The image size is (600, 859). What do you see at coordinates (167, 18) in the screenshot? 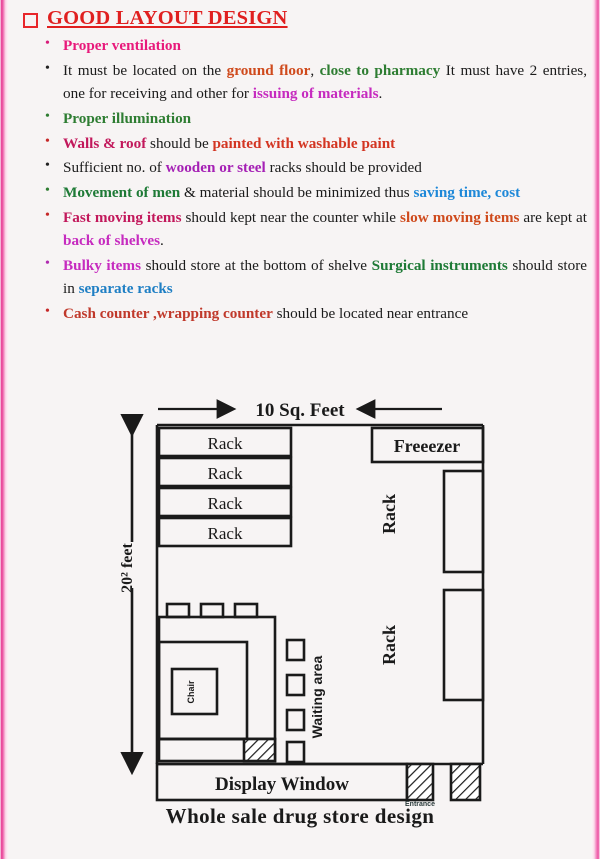
I see `page-title: GOOD LAYOUT DESIGN` at bounding box center [167, 18].